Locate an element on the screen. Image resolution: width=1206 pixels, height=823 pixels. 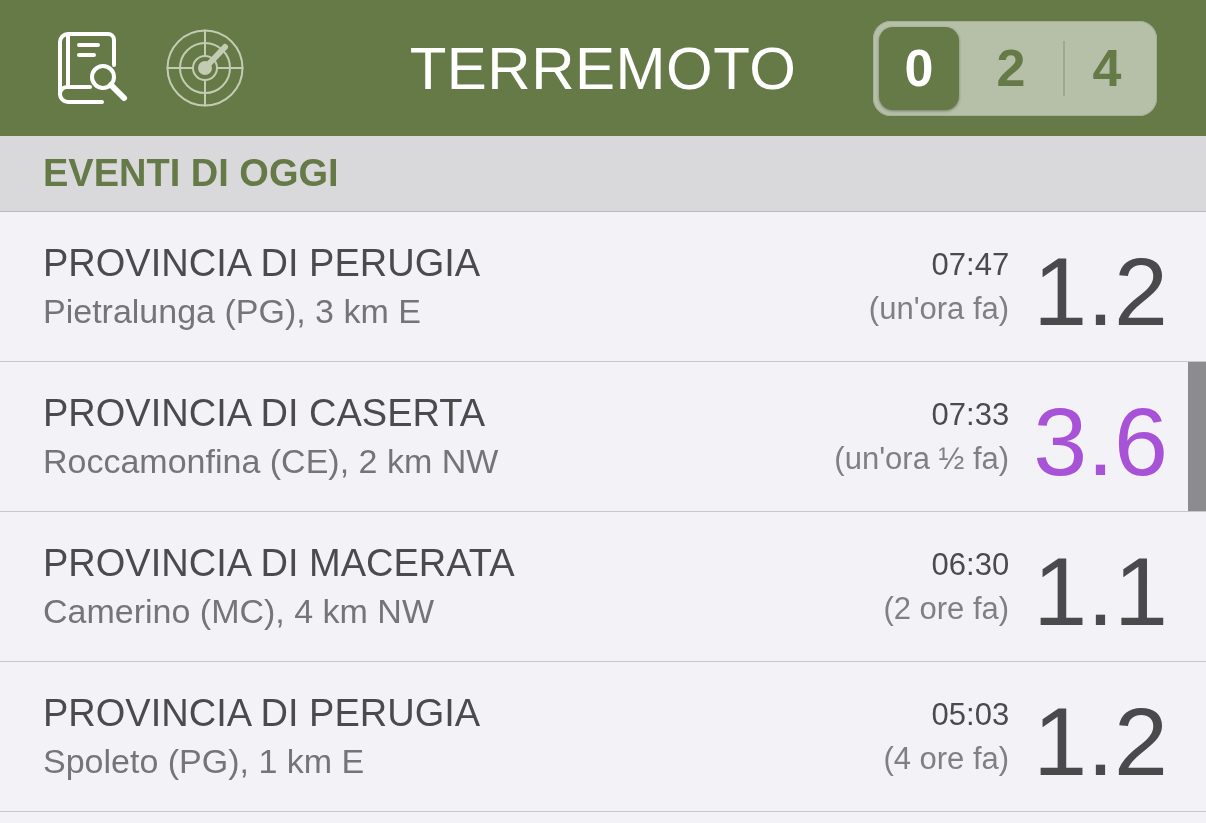
event-time: 07:47 is located at coordinates (970, 264).